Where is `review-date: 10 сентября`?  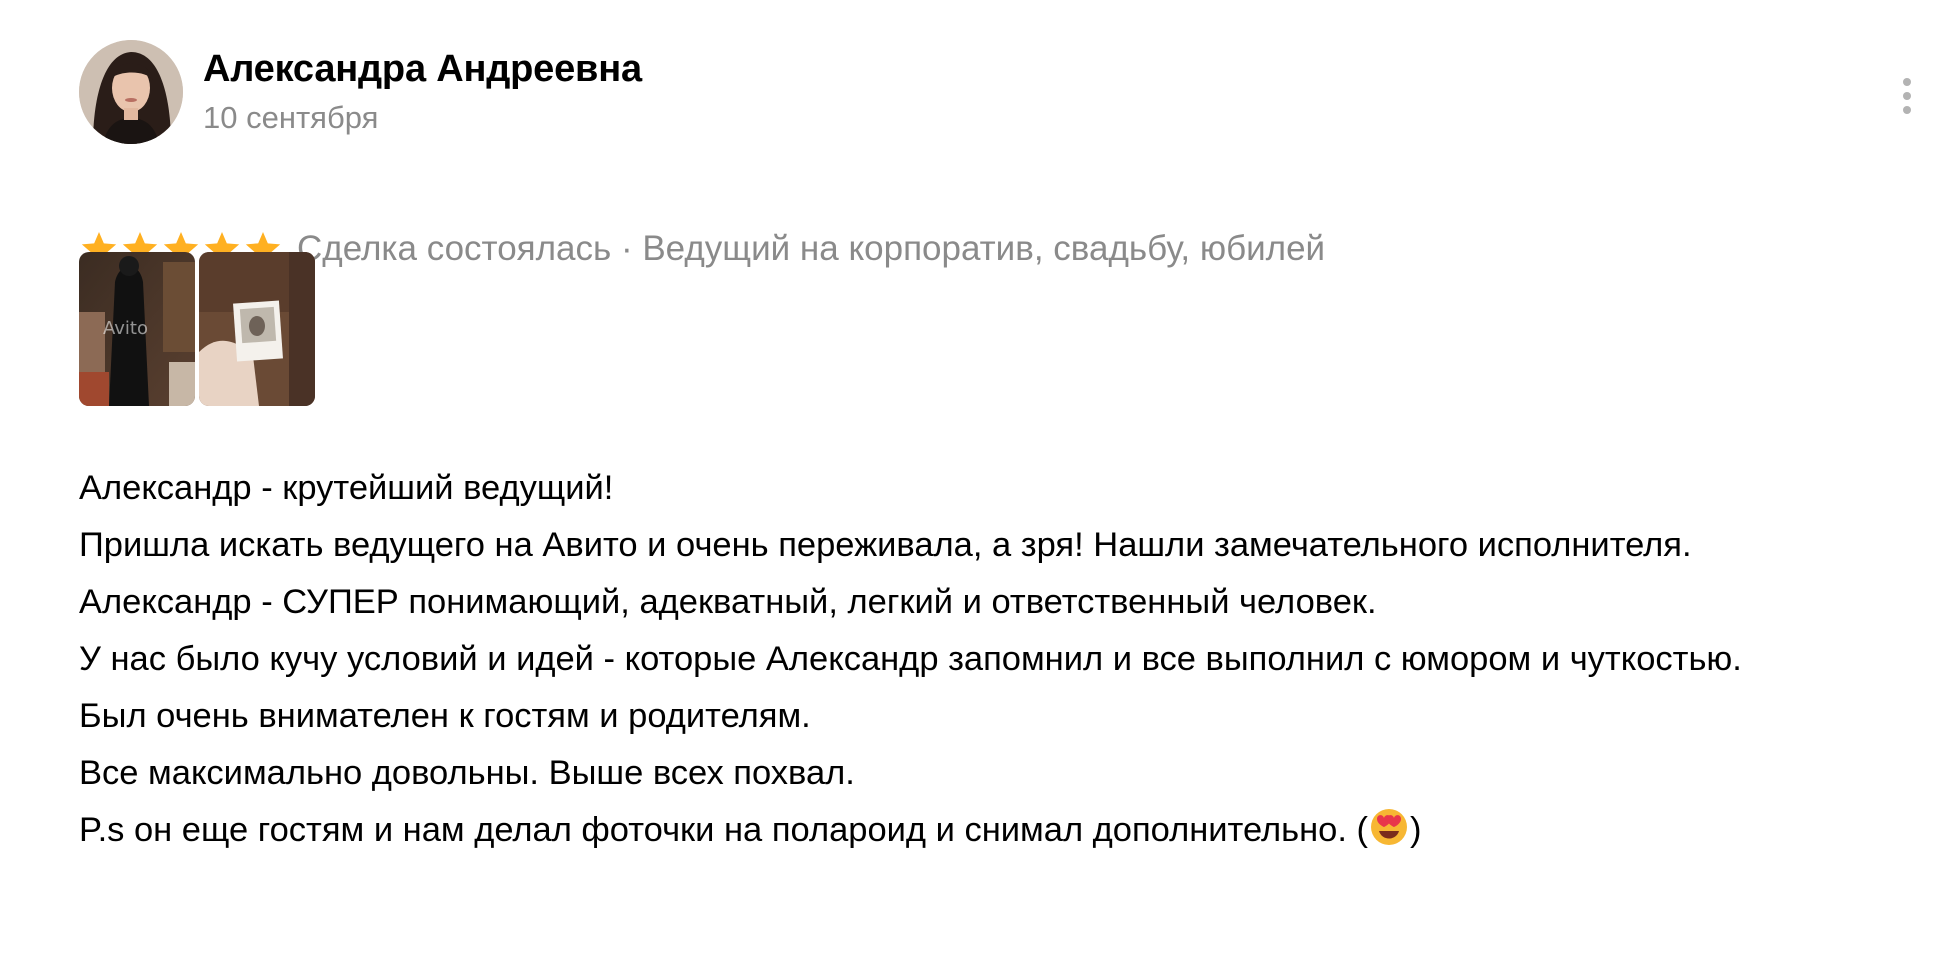
review-date: 10 сентября is located at coordinates (291, 117).